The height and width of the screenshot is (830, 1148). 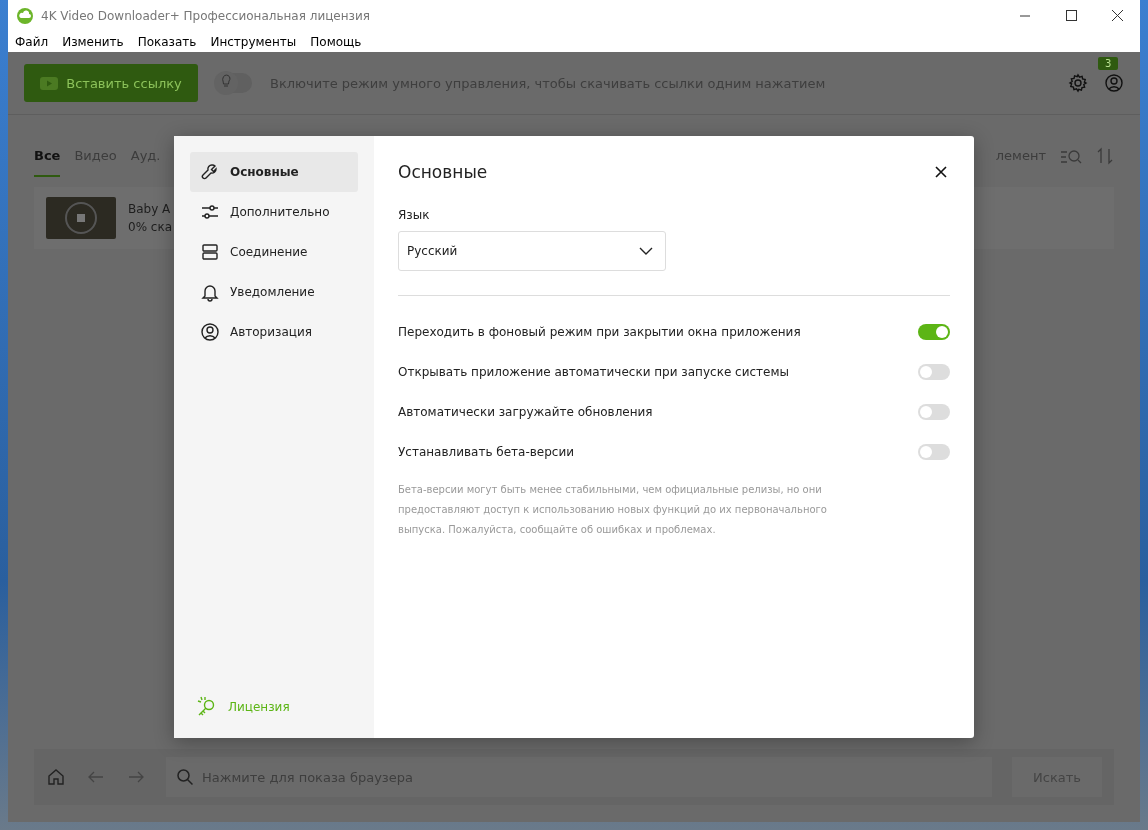 I want to click on settings-icon, so click(x=1078, y=83).